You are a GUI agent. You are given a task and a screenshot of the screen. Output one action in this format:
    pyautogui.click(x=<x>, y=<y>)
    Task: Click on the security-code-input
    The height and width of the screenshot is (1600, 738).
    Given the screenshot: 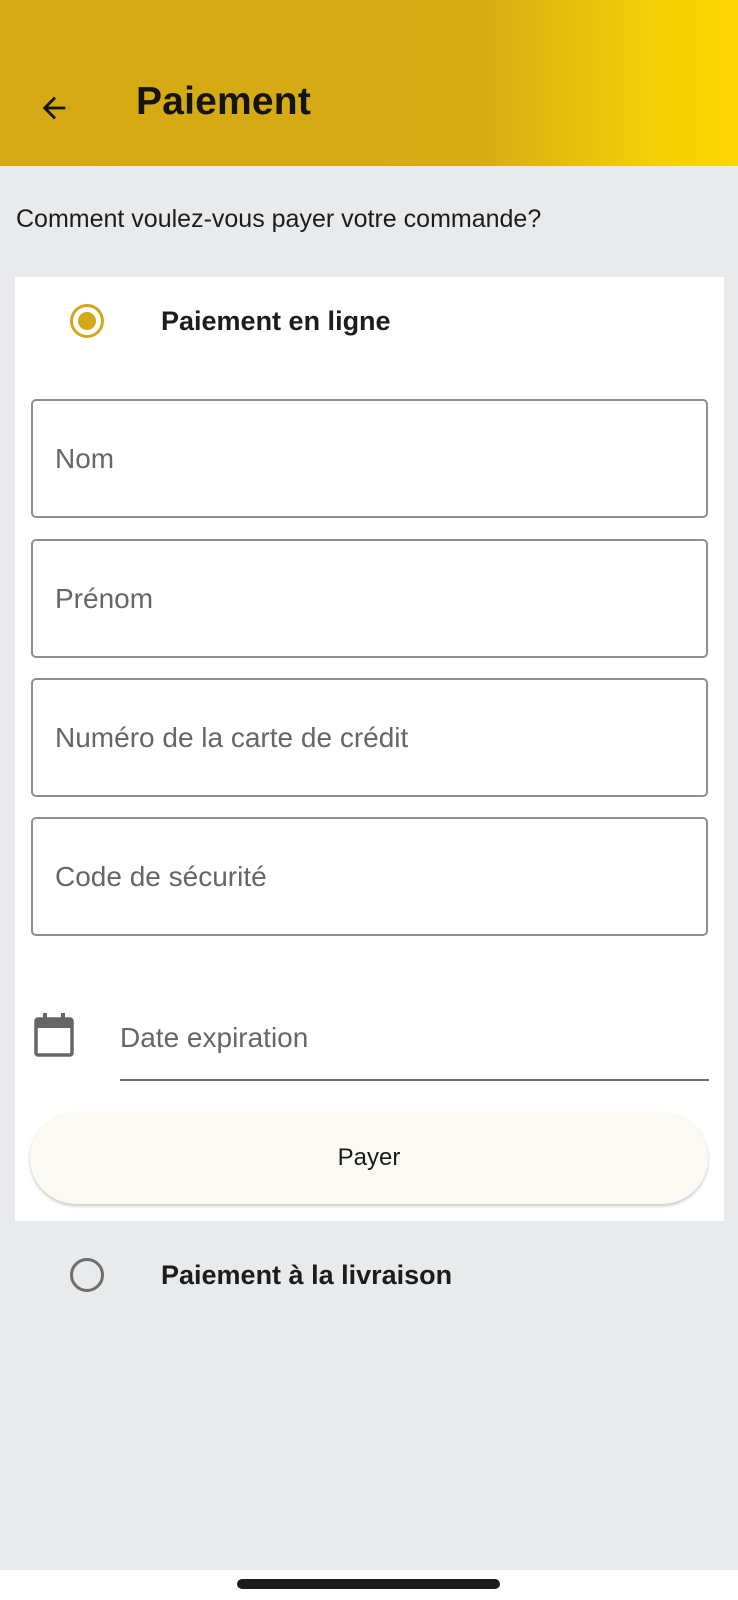 What is the action you would take?
    pyautogui.click(x=369, y=876)
    